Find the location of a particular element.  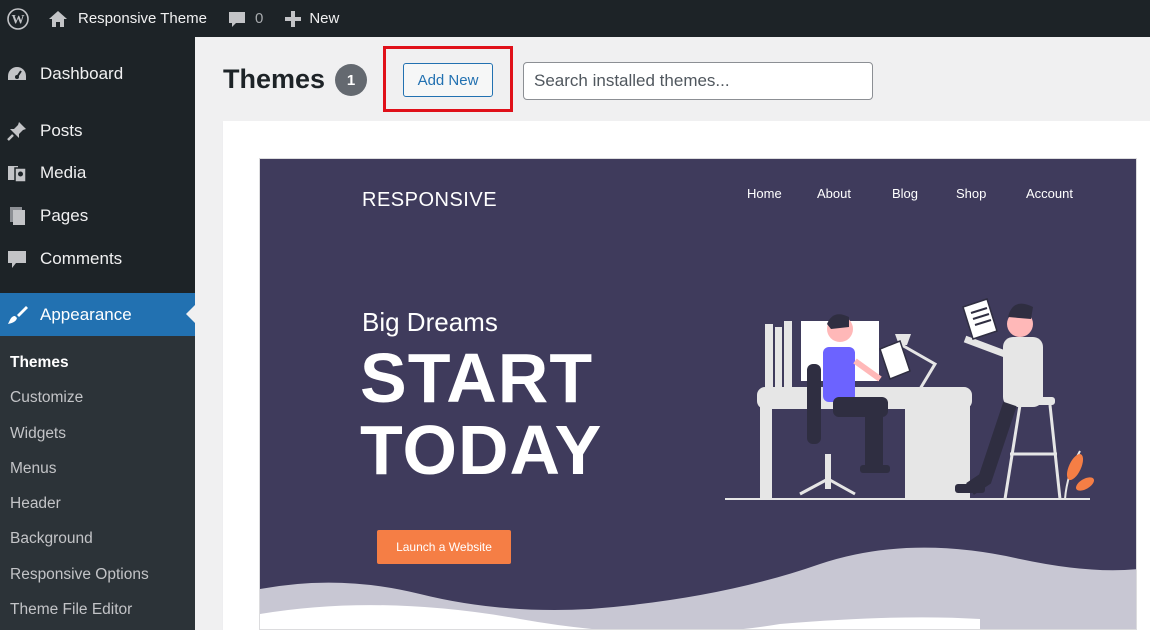

preview-waves-decoration is located at coordinates (698, 588).